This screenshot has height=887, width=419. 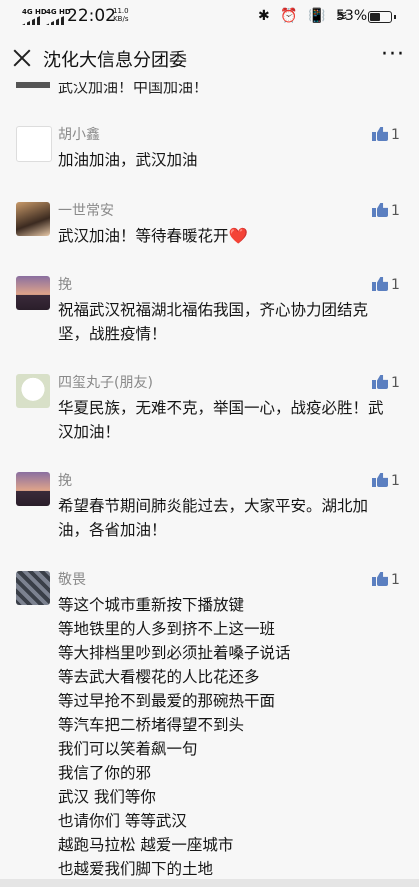 I want to click on comment-text: 武汉加油！等待春暖花开❤️, so click(x=153, y=236).